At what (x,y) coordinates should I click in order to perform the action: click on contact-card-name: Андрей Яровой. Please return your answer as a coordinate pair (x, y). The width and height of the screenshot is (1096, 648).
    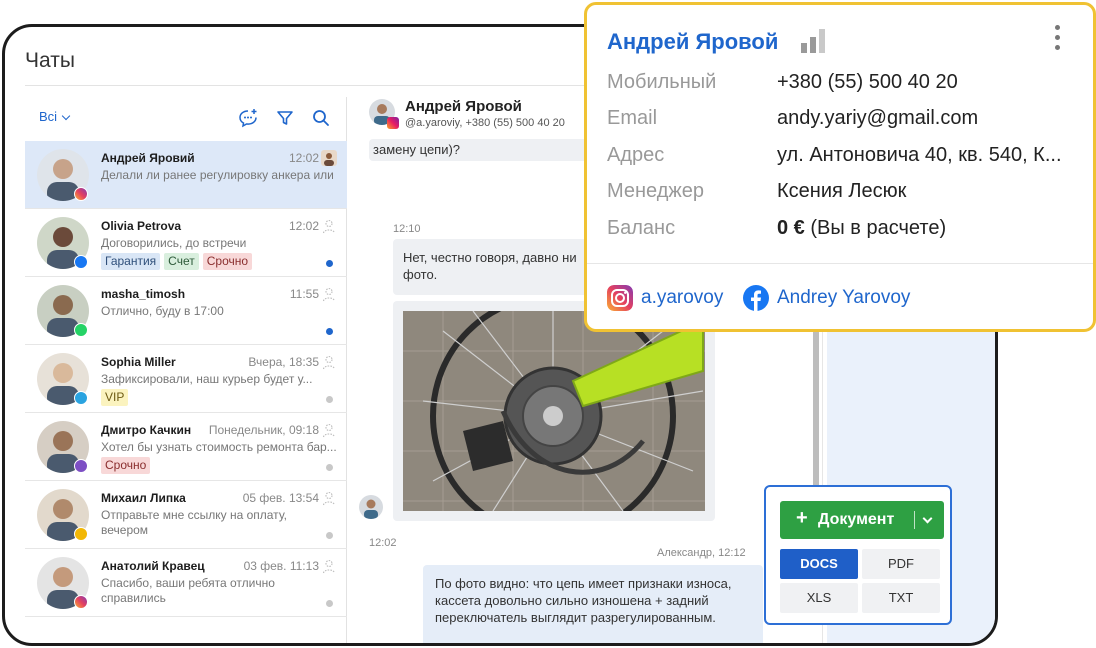
    Looking at the image, I should click on (692, 42).